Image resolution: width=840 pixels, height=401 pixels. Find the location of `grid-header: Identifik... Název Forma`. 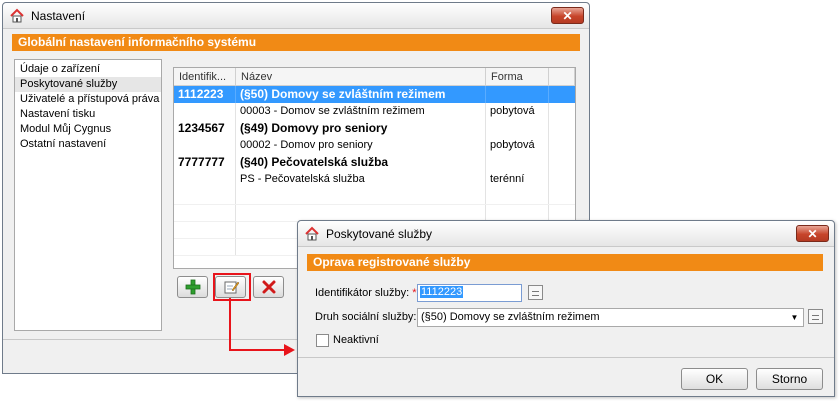

grid-header: Identifik... Název Forma is located at coordinates (374, 77).